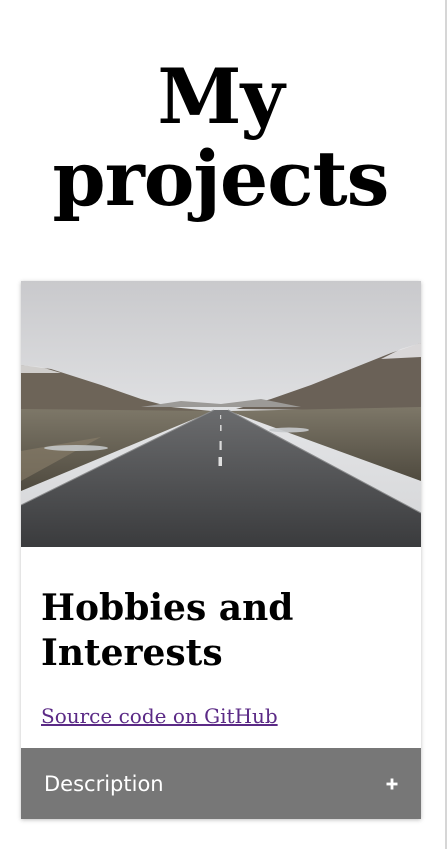 The width and height of the screenshot is (447, 849). Describe the element at coordinates (104, 784) in the screenshot. I see `accordion-label: Description` at that location.